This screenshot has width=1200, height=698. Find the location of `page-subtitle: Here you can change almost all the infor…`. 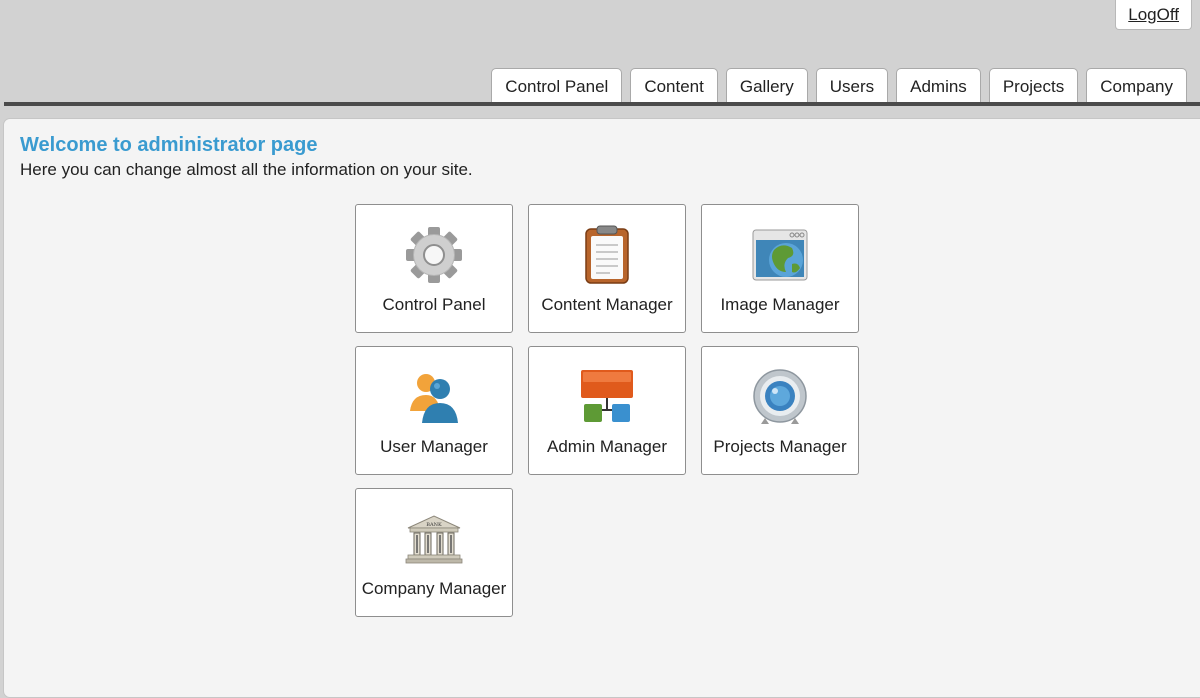

page-subtitle: Here you can change almost all the infor… is located at coordinates (246, 169).